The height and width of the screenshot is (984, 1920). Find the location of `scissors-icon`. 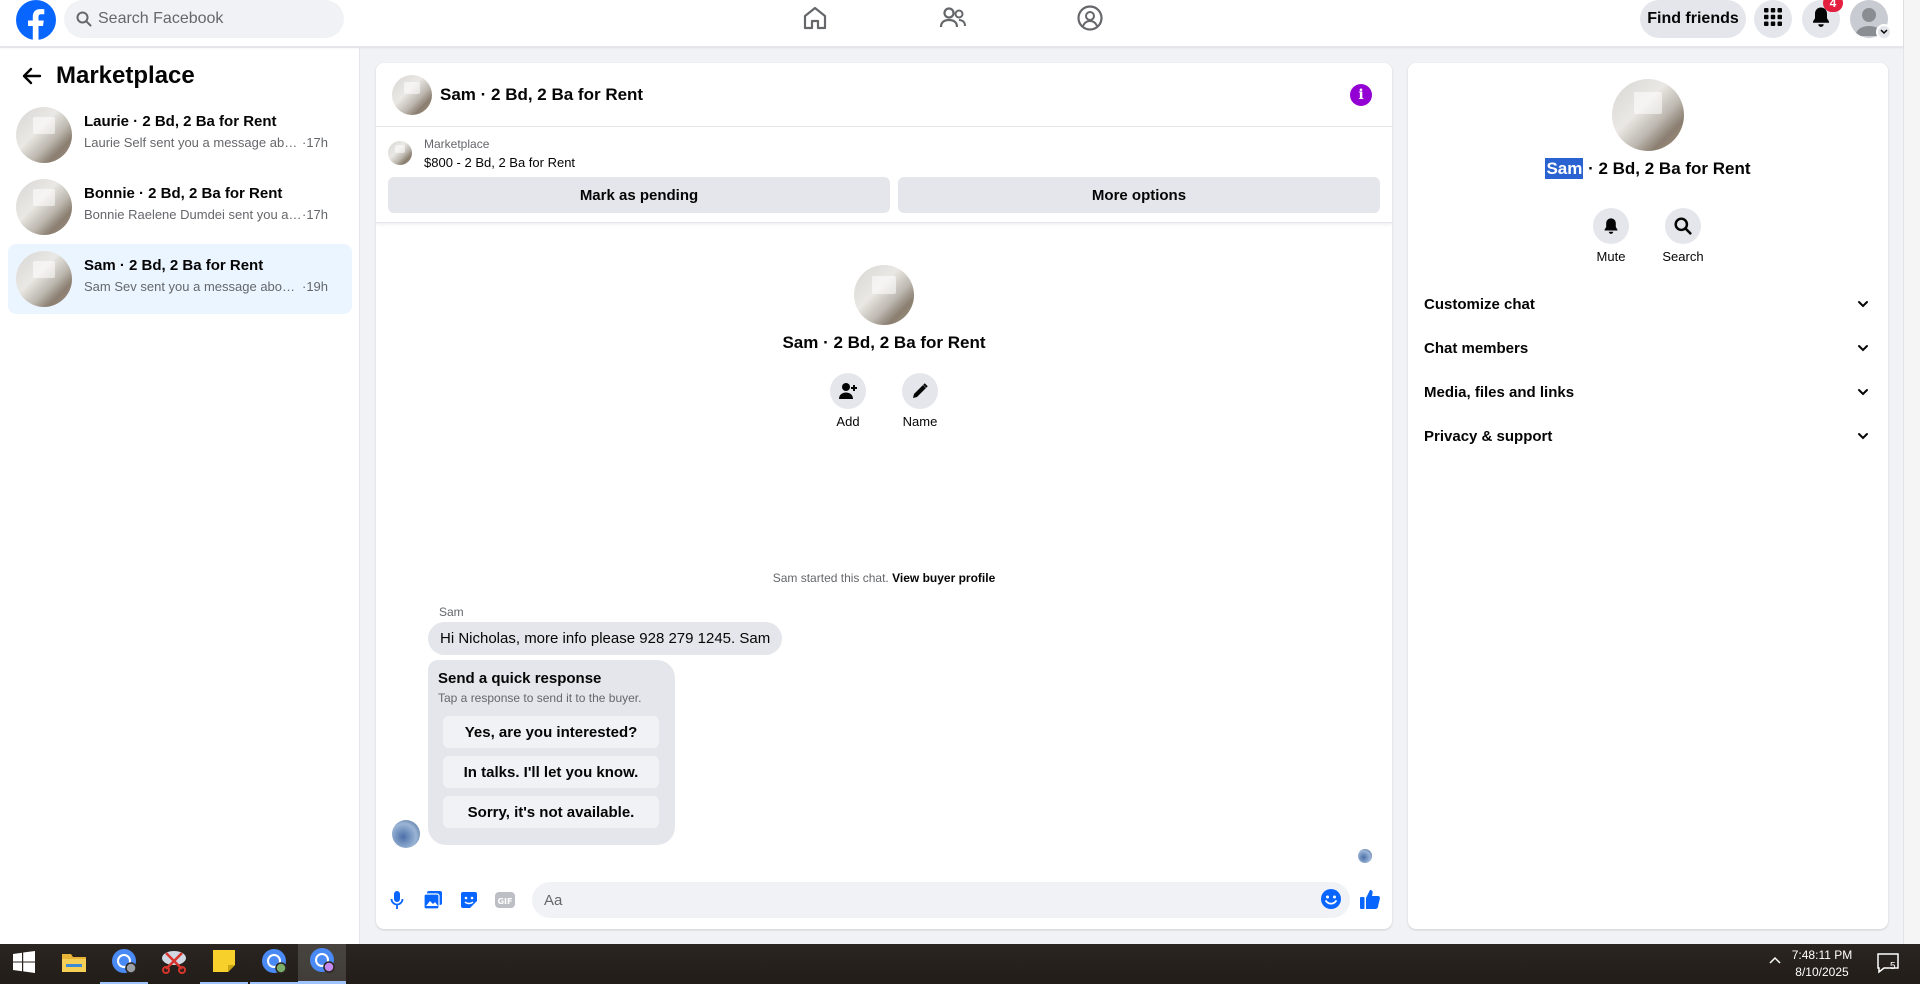

scissors-icon is located at coordinates (174, 964).